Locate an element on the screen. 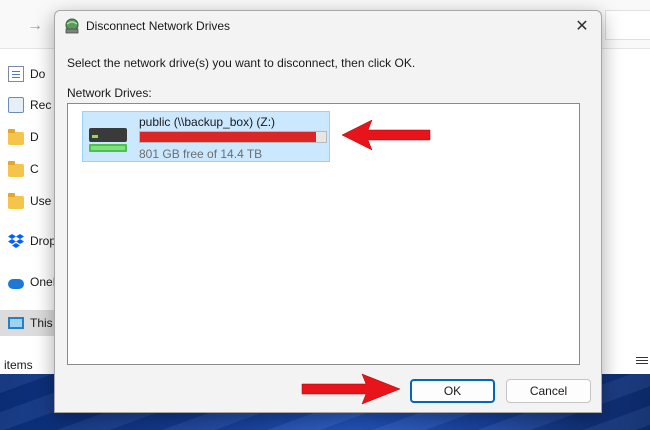 The width and height of the screenshot is (650, 430). nav-item-documents: Do is located at coordinates (26, 74).